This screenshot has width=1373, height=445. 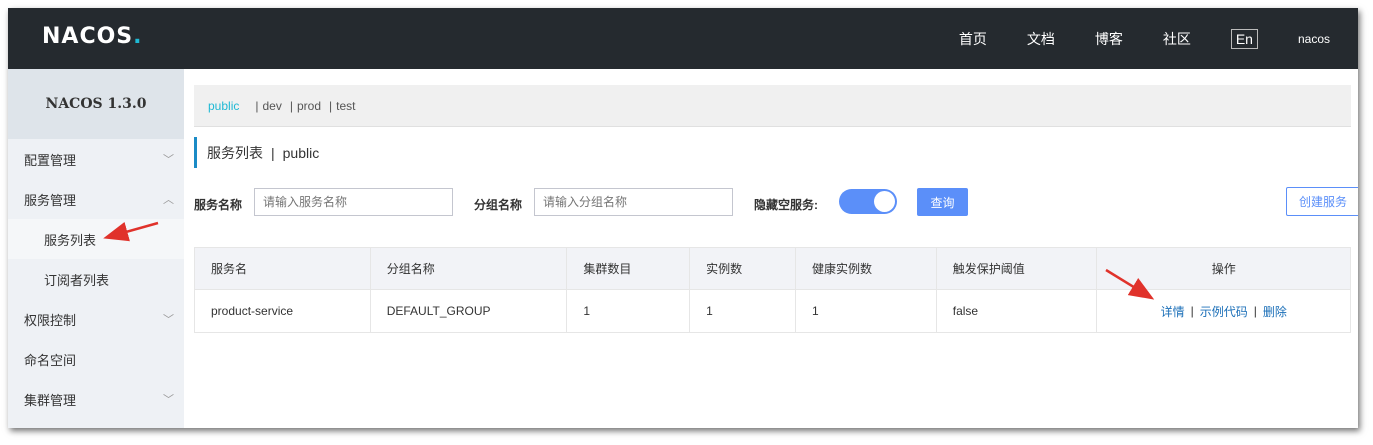 What do you see at coordinates (743, 268) in the screenshot?
I see `column-header: 实例数` at bounding box center [743, 268].